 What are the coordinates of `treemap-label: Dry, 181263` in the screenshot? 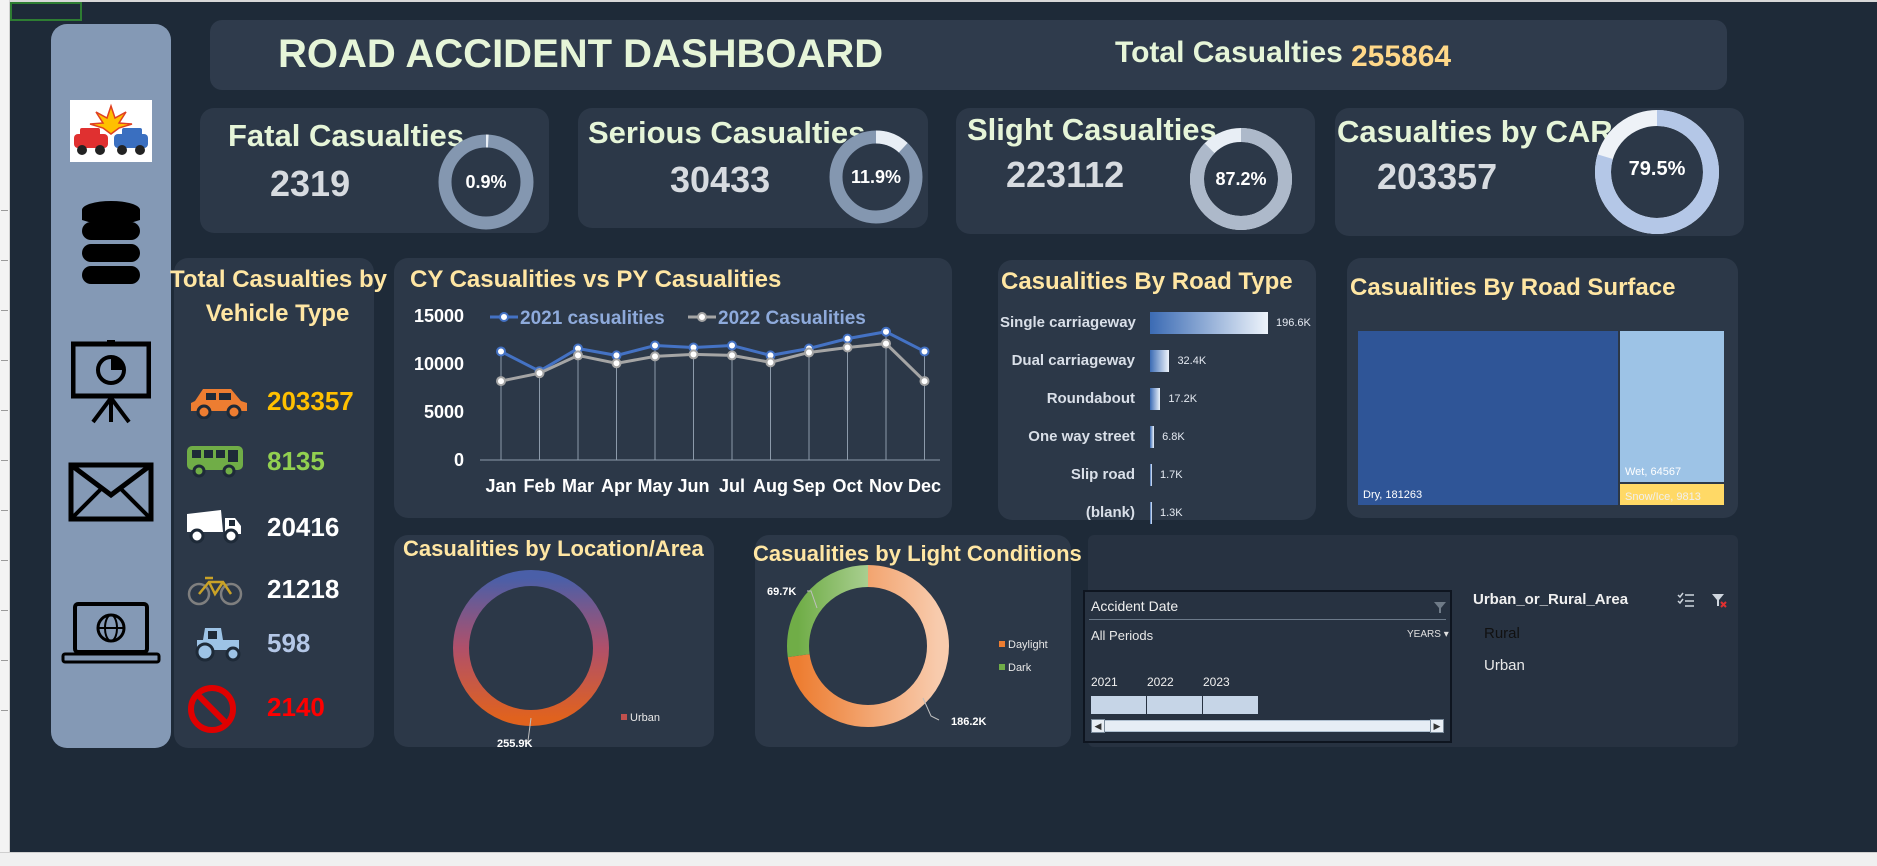 It's located at (1393, 495).